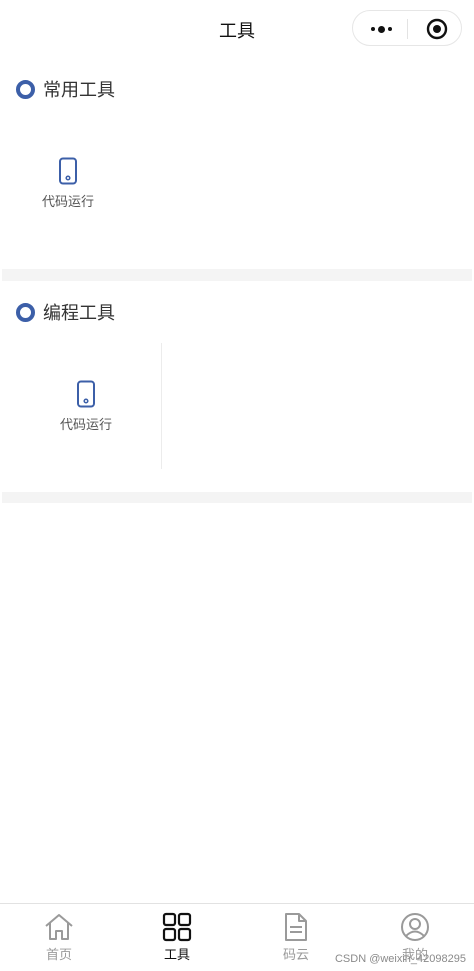 Image resolution: width=474 pixels, height=971 pixels. I want to click on grid-icon, so click(177, 927).